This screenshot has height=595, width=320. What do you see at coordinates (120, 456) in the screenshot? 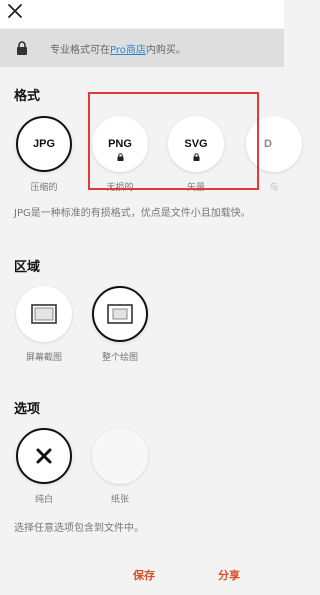
I see `option-paper-button` at bounding box center [120, 456].